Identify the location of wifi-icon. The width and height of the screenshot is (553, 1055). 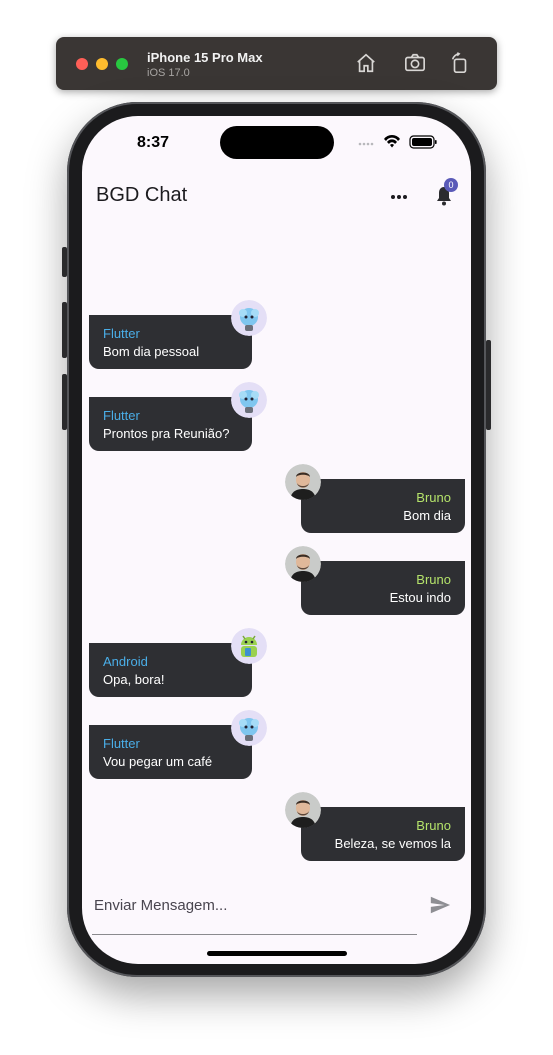
(392, 141).